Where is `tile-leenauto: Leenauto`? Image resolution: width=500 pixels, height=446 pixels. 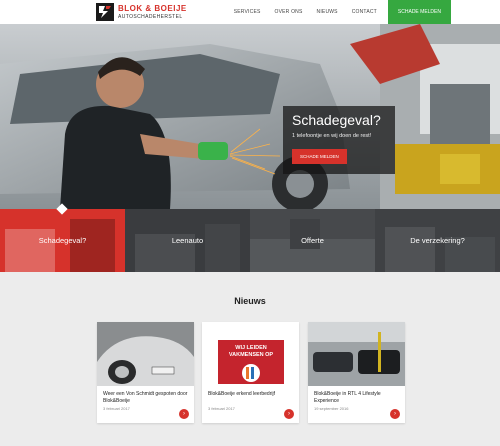 tile-leenauto: Leenauto is located at coordinates (187, 240).